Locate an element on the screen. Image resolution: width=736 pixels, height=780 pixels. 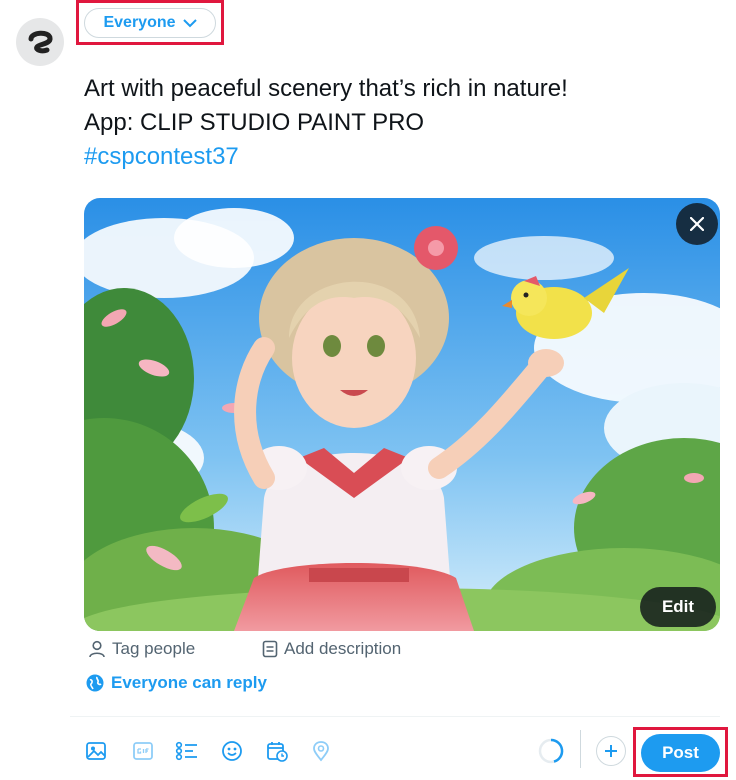
edit-media-label: Edit is located at coordinates (678, 606).